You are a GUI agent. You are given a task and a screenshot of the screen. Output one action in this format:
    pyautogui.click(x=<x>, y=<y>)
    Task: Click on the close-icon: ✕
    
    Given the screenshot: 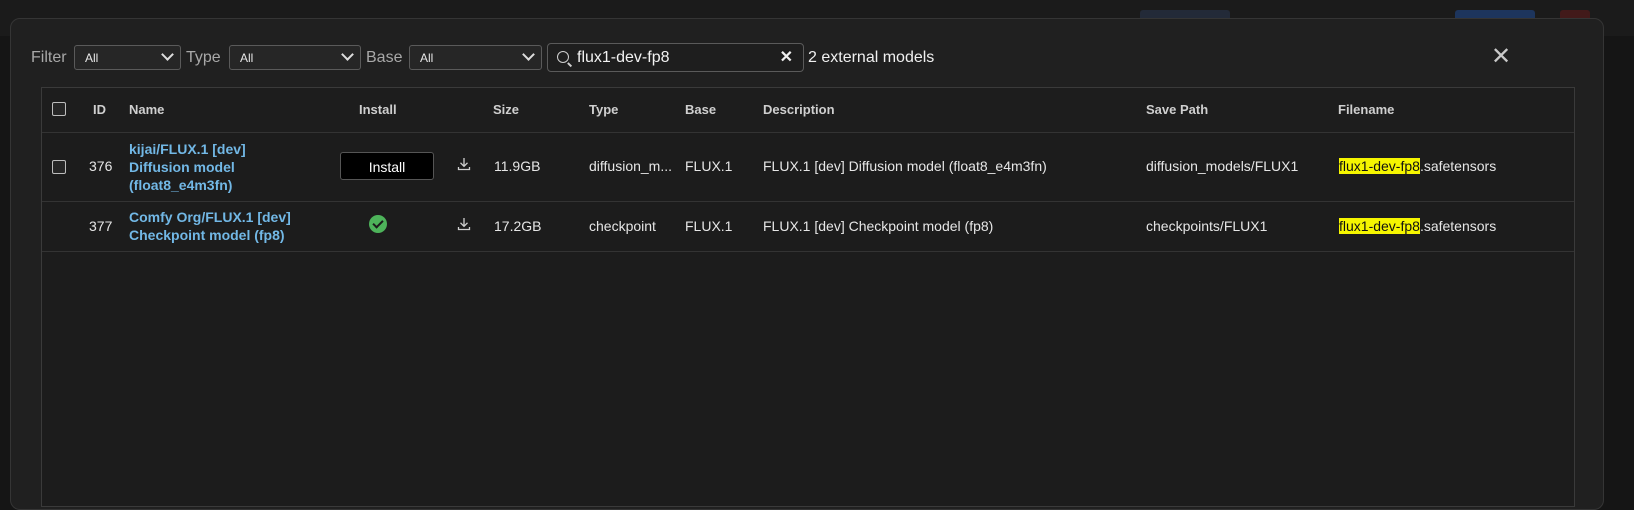 What is the action you would take?
    pyautogui.click(x=1501, y=57)
    